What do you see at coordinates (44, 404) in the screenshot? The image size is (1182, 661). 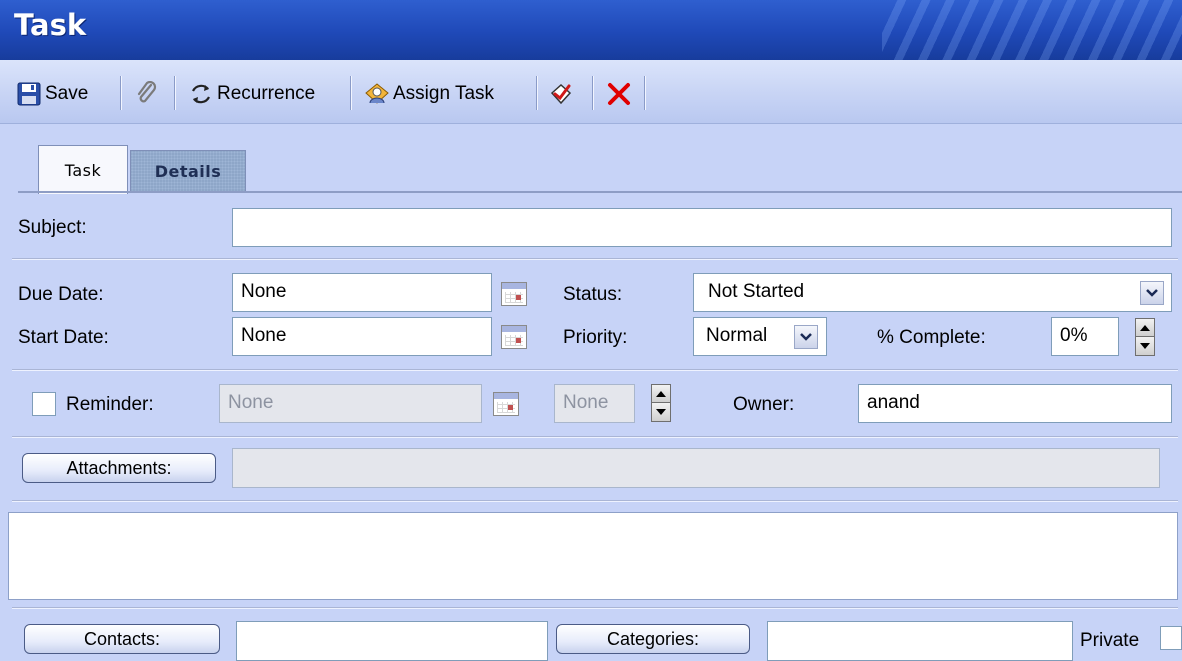 I see `reminder-checkbox` at bounding box center [44, 404].